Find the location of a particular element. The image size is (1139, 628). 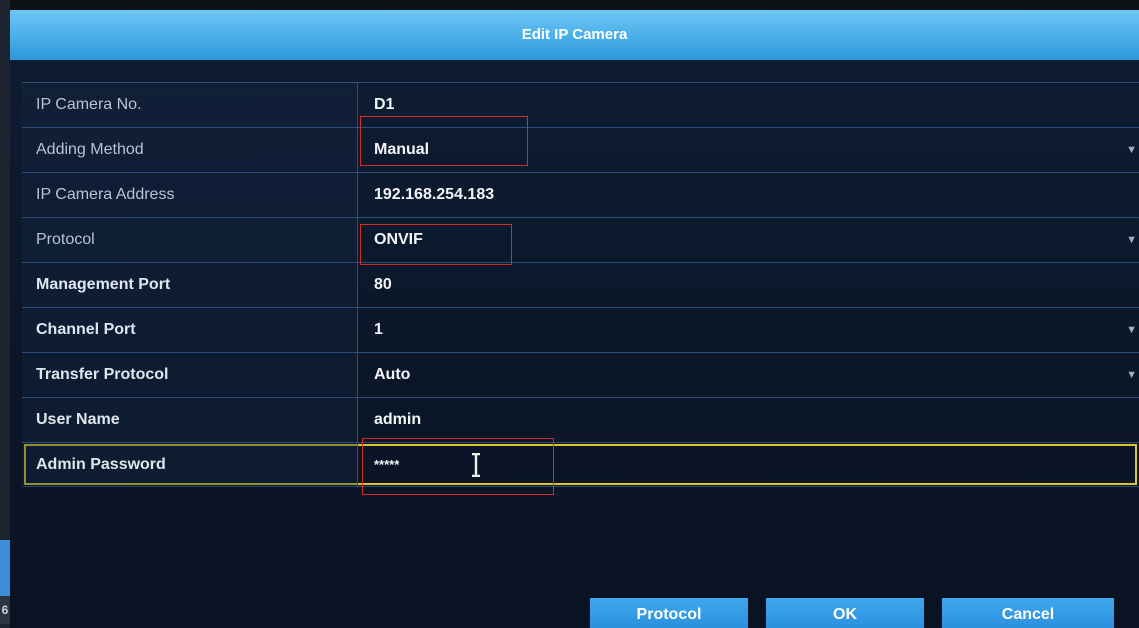

protocol-label: Protocol is located at coordinates (190, 240).